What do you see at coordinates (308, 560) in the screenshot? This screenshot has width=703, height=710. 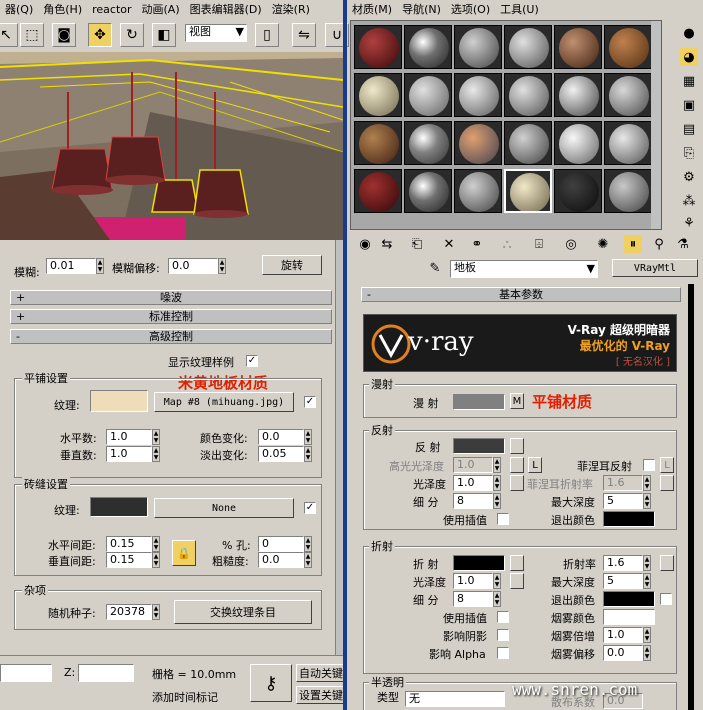 I see `roughness-spinner: ▲ ▼` at bounding box center [308, 560].